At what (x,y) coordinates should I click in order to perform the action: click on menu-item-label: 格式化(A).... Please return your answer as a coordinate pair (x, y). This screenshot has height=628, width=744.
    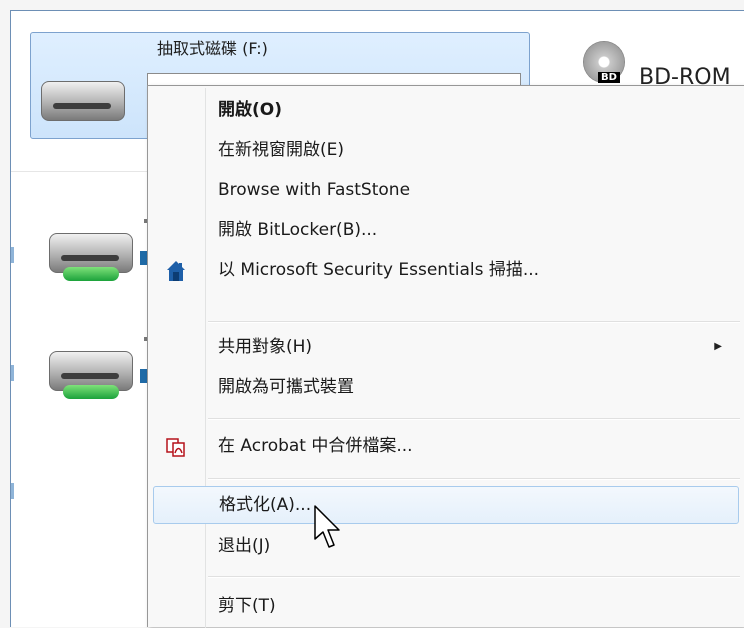
    Looking at the image, I should click on (265, 505).